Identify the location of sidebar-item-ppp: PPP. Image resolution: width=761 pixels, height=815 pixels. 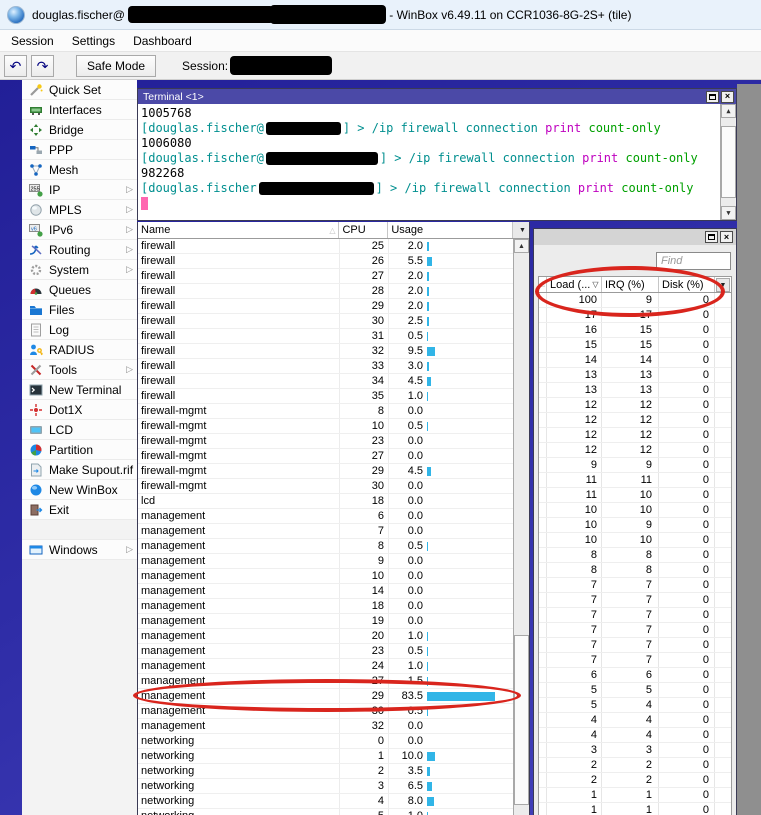
(79, 150).